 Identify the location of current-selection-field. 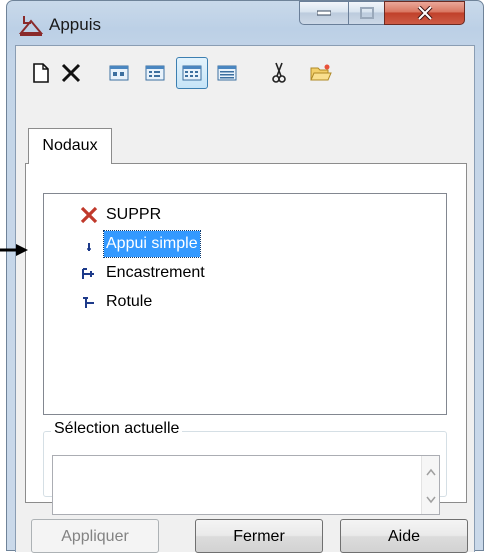
(246, 485).